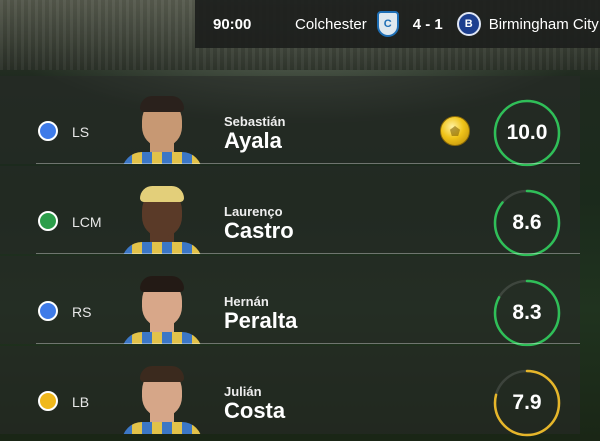  Describe the element at coordinates (82, 312) in the screenshot. I see `player-position: RS` at that location.